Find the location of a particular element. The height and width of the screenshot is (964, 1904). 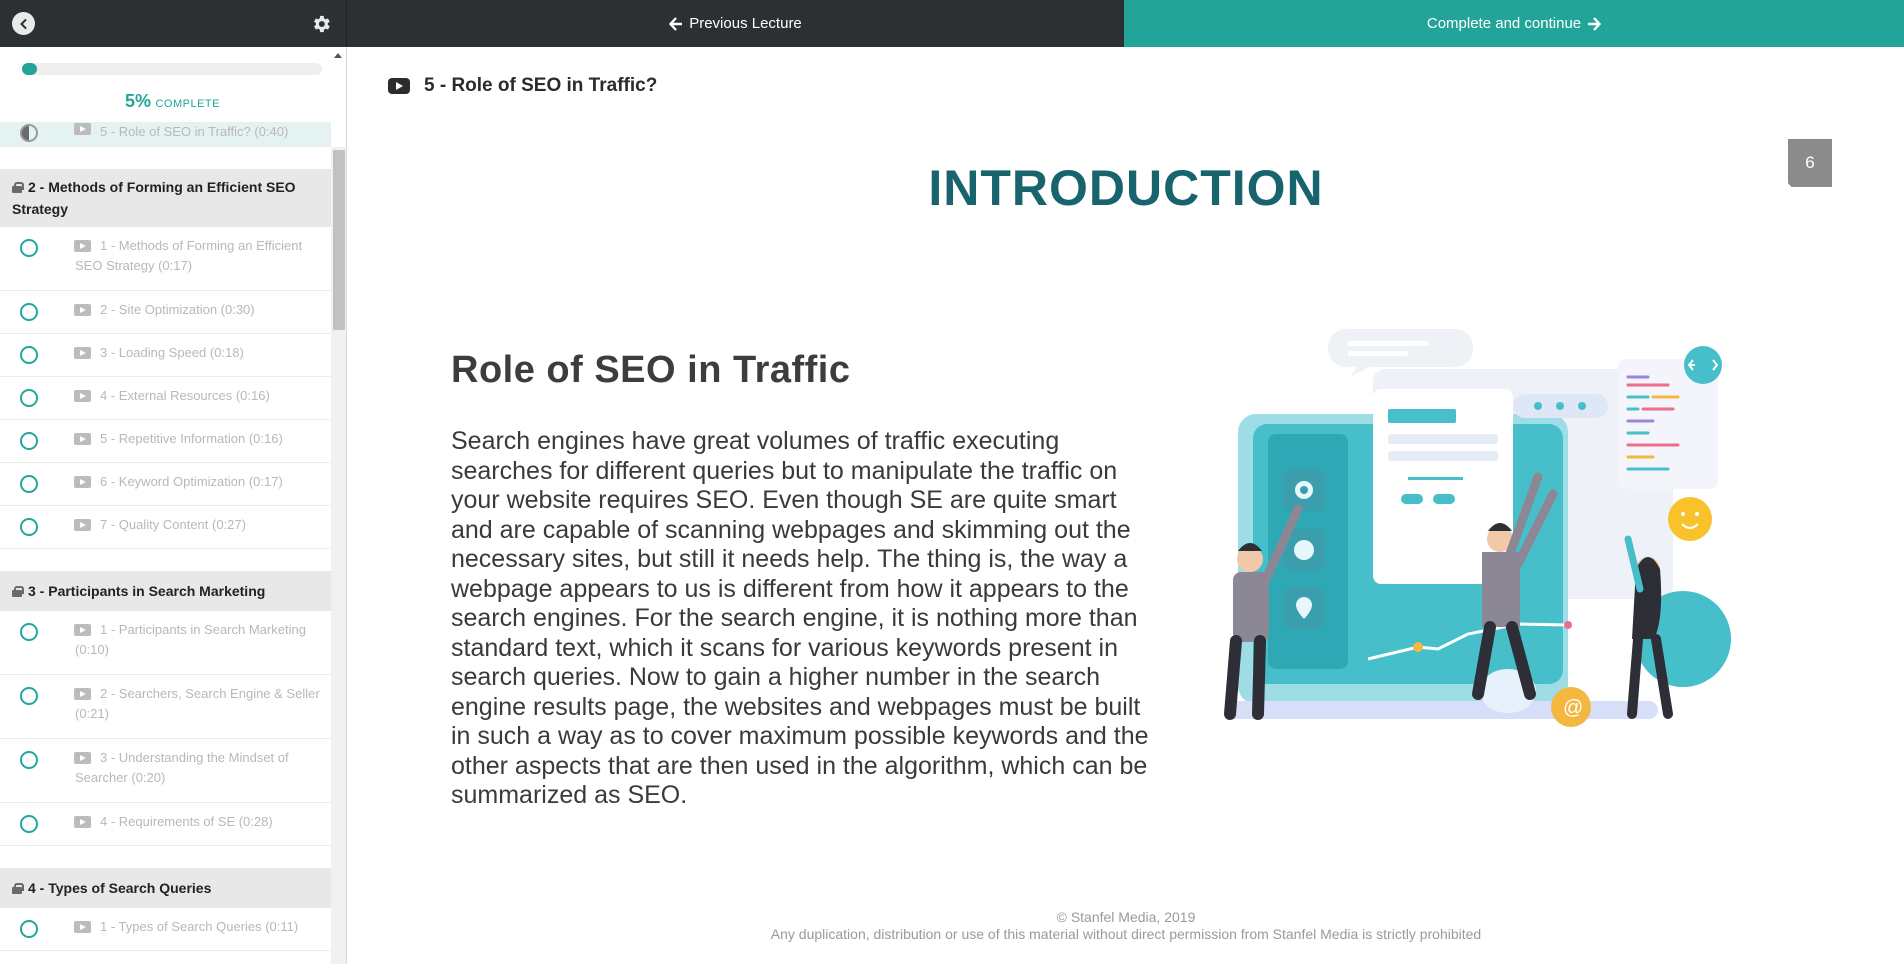

video-icon is located at coordinates (399, 86).